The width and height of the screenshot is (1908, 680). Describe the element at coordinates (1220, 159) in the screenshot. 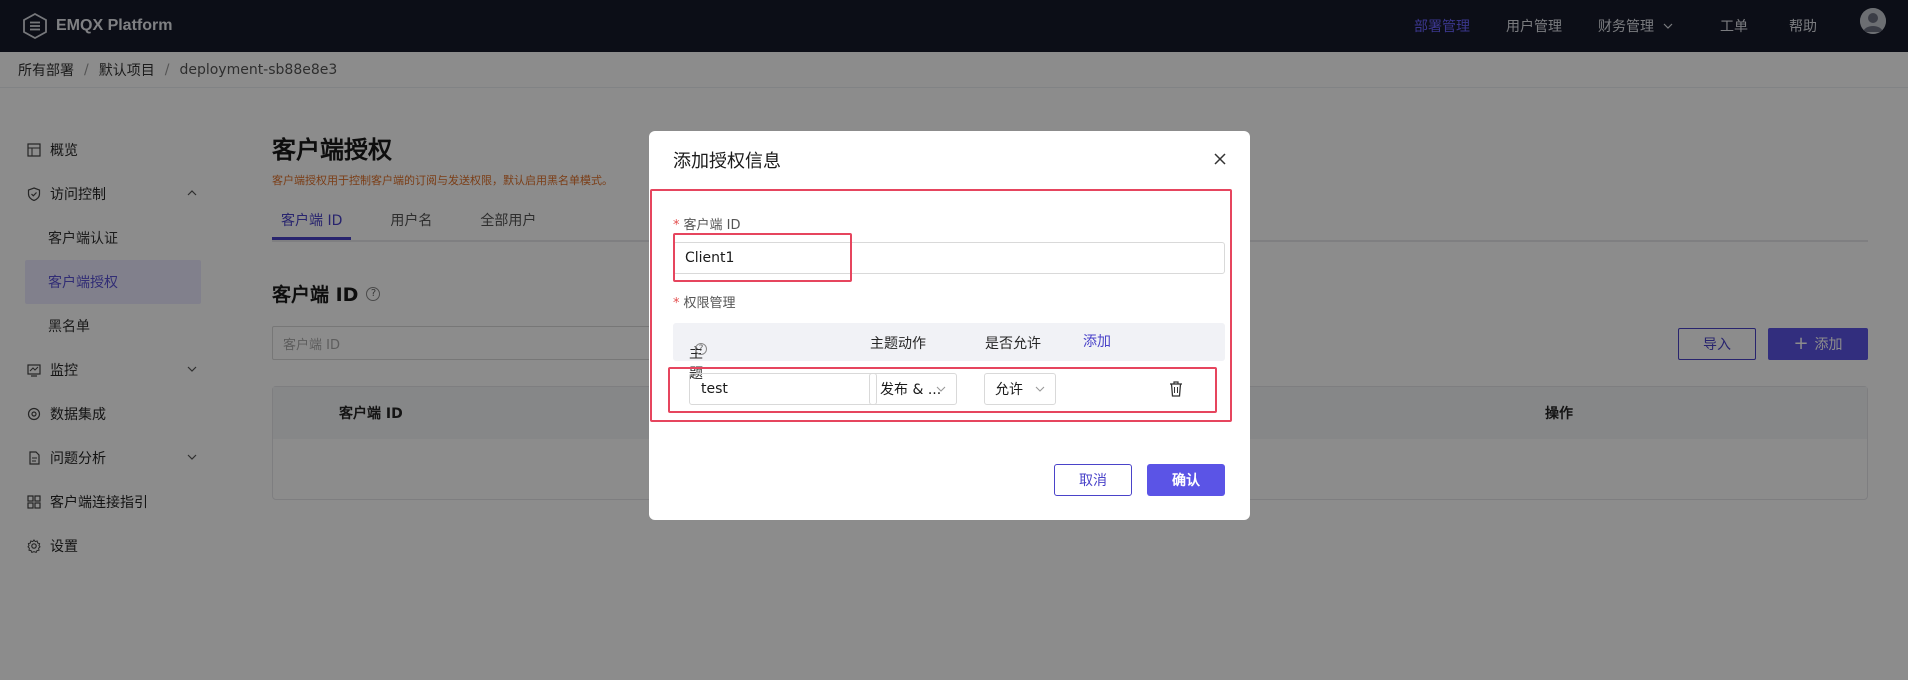

I see `close-icon` at that location.